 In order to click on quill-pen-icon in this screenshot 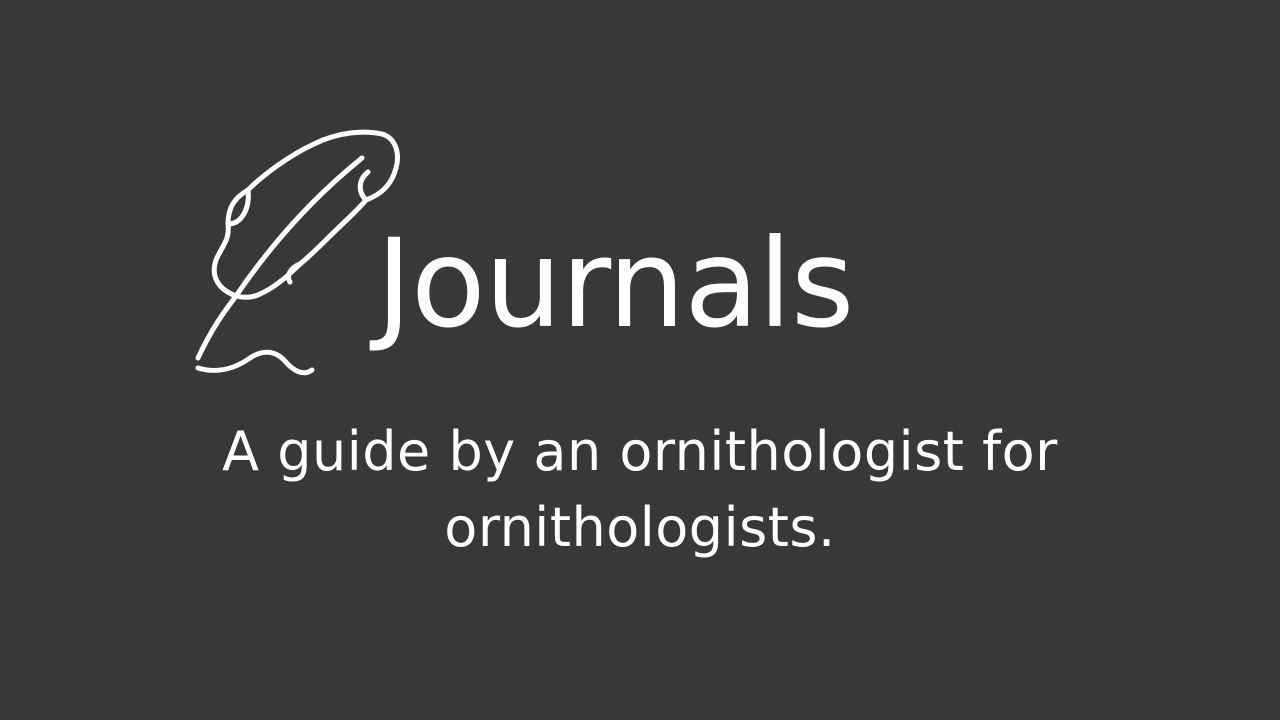, I will do `click(297, 252)`.